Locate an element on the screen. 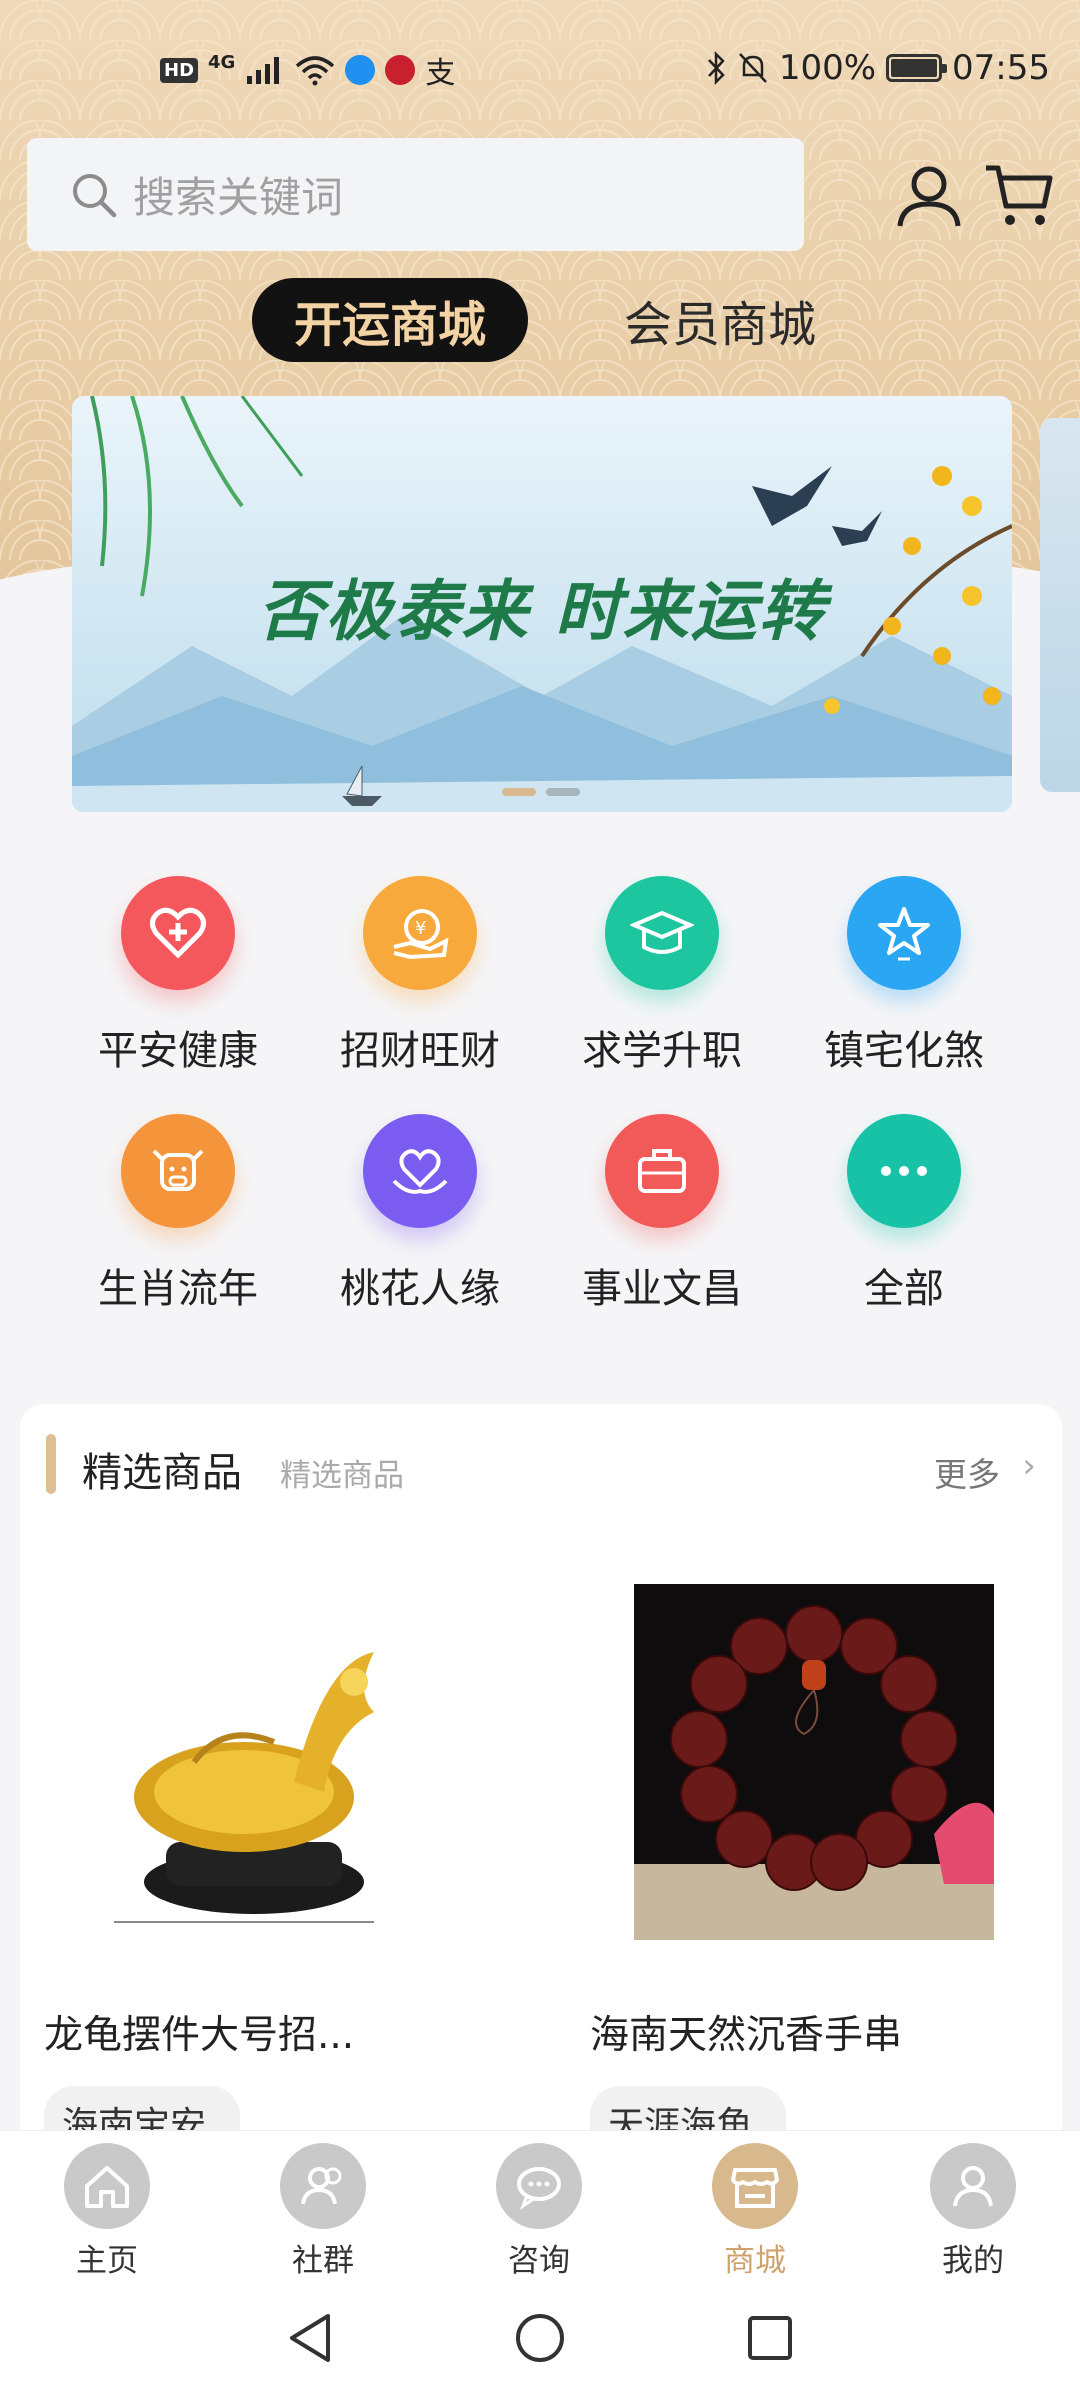 The height and width of the screenshot is (2400, 1080). nav-label: 社群 is located at coordinates (323, 2261).